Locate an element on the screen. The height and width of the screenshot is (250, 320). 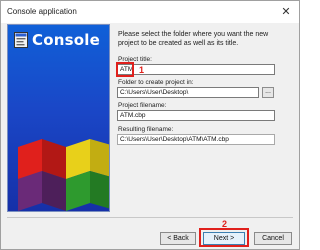
folder-input: C:\Users\User\Desktop\ is located at coordinates (188, 92).